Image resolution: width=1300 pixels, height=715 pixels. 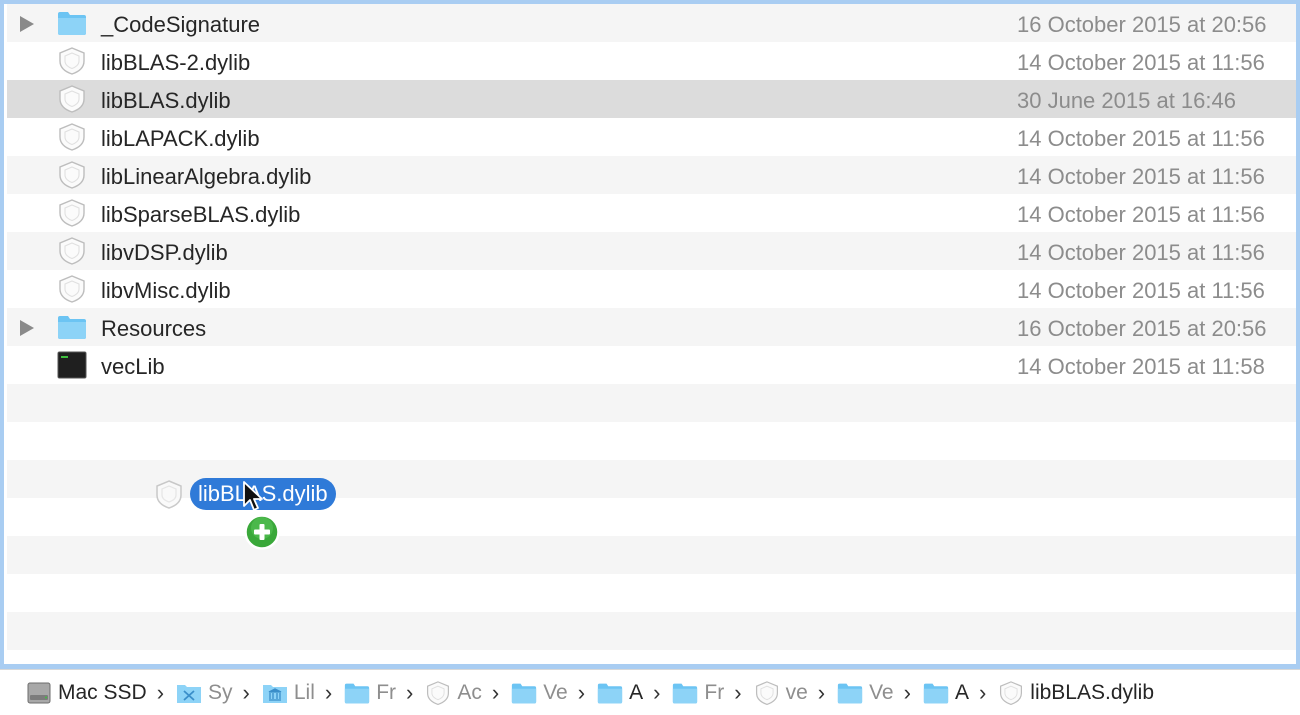 I want to click on file-name: vecLib, so click(x=133, y=366).